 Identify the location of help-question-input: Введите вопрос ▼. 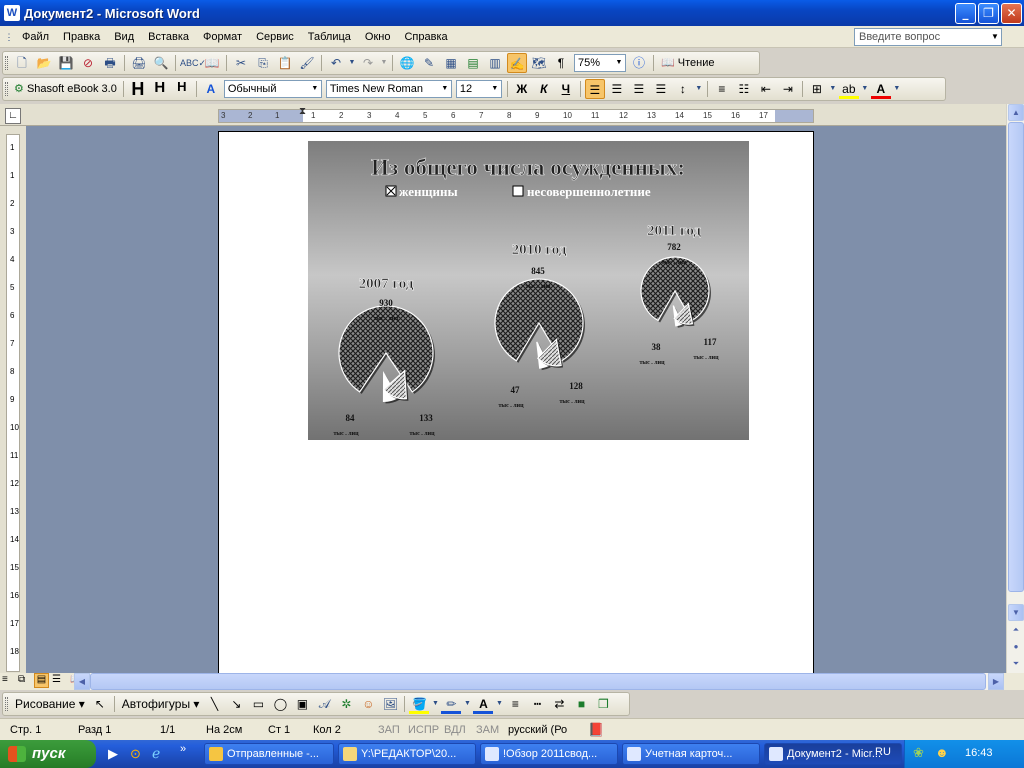
(928, 37).